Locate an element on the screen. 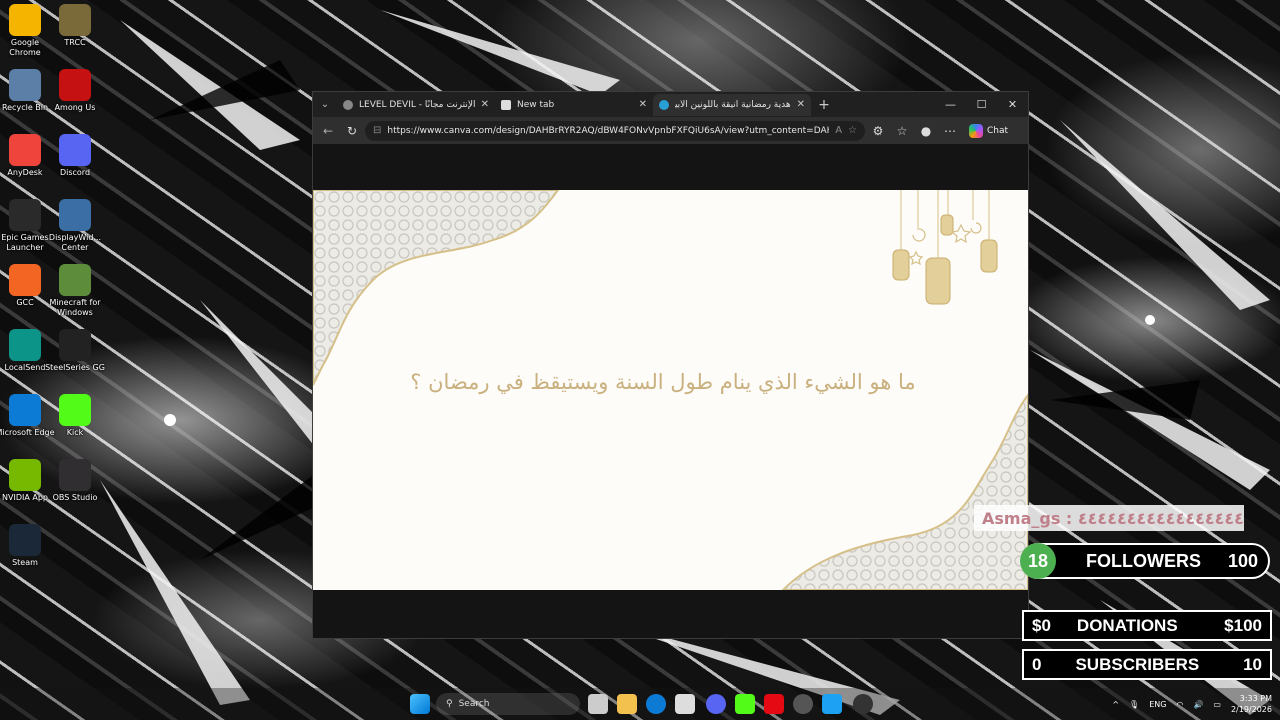  followers-goal: 18 FOLLOWERS 100 is located at coordinates (1145, 561).